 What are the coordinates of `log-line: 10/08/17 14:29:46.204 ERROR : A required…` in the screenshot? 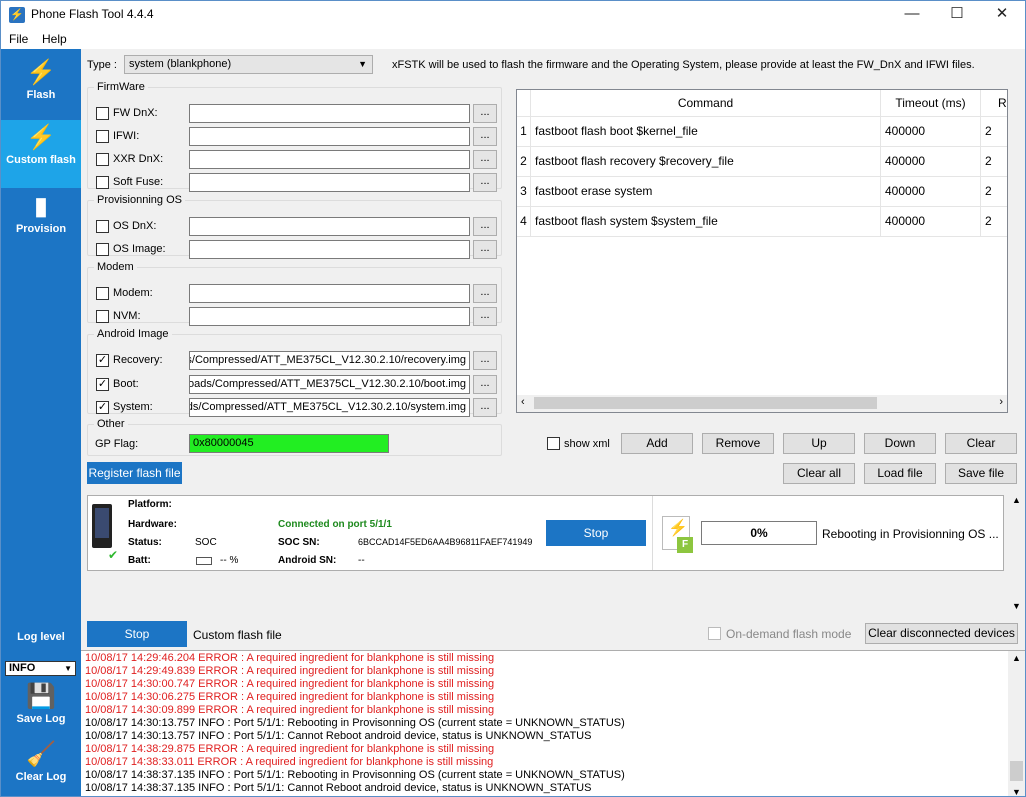 It's located at (290, 658).